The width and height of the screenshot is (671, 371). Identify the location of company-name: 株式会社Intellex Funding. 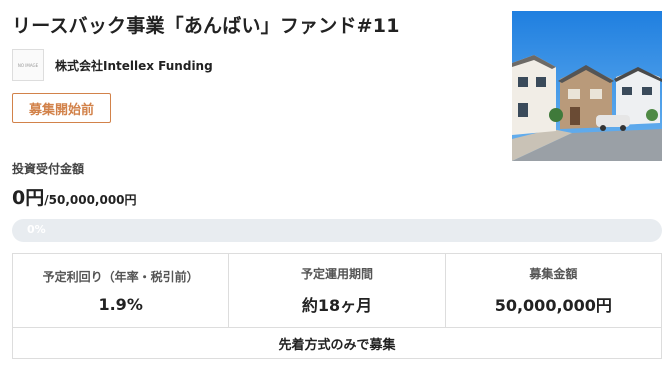
(134, 65).